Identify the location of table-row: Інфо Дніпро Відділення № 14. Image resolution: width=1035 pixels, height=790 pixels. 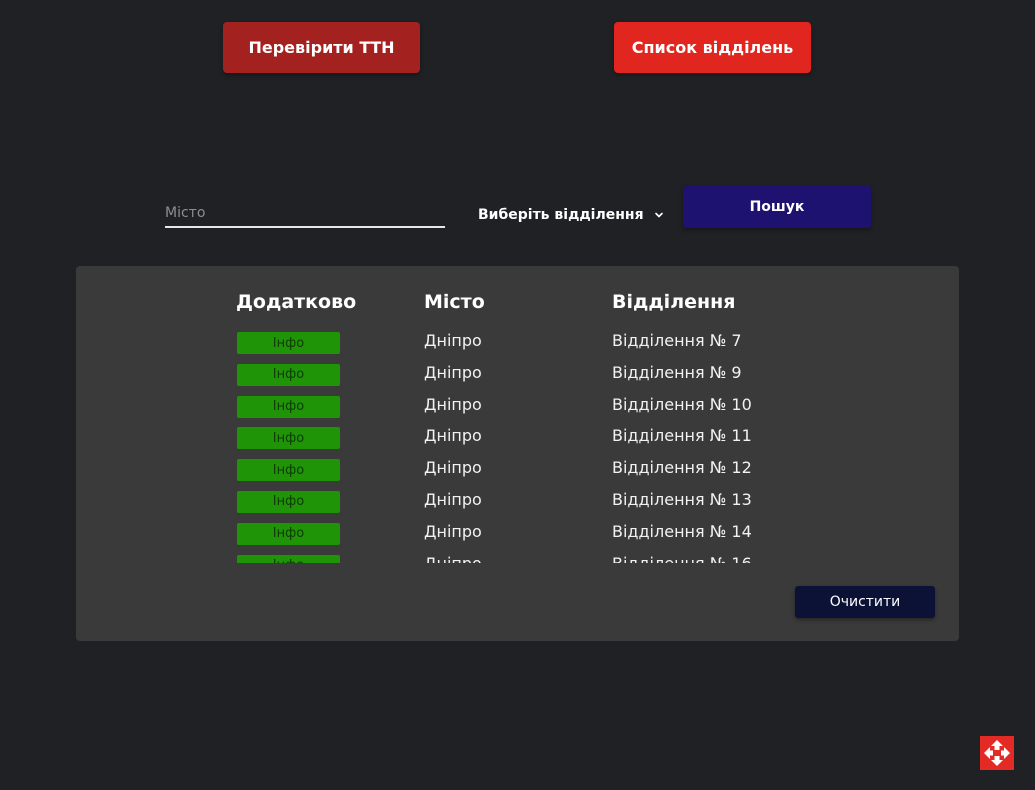
(517, 537).